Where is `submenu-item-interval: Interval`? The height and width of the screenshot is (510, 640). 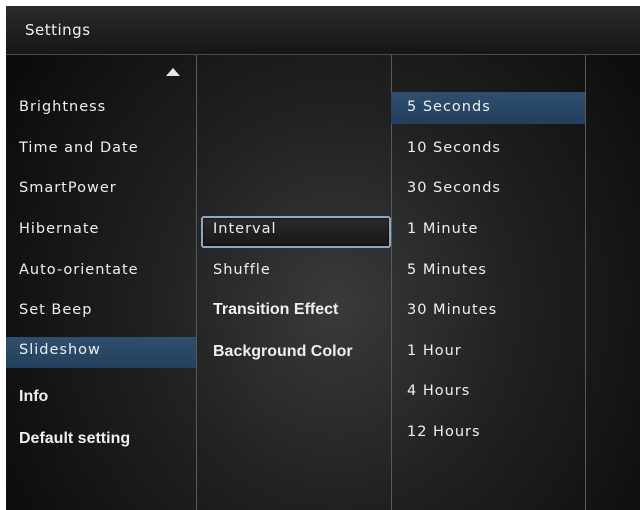
submenu-item-interval: Interval is located at coordinates (245, 229).